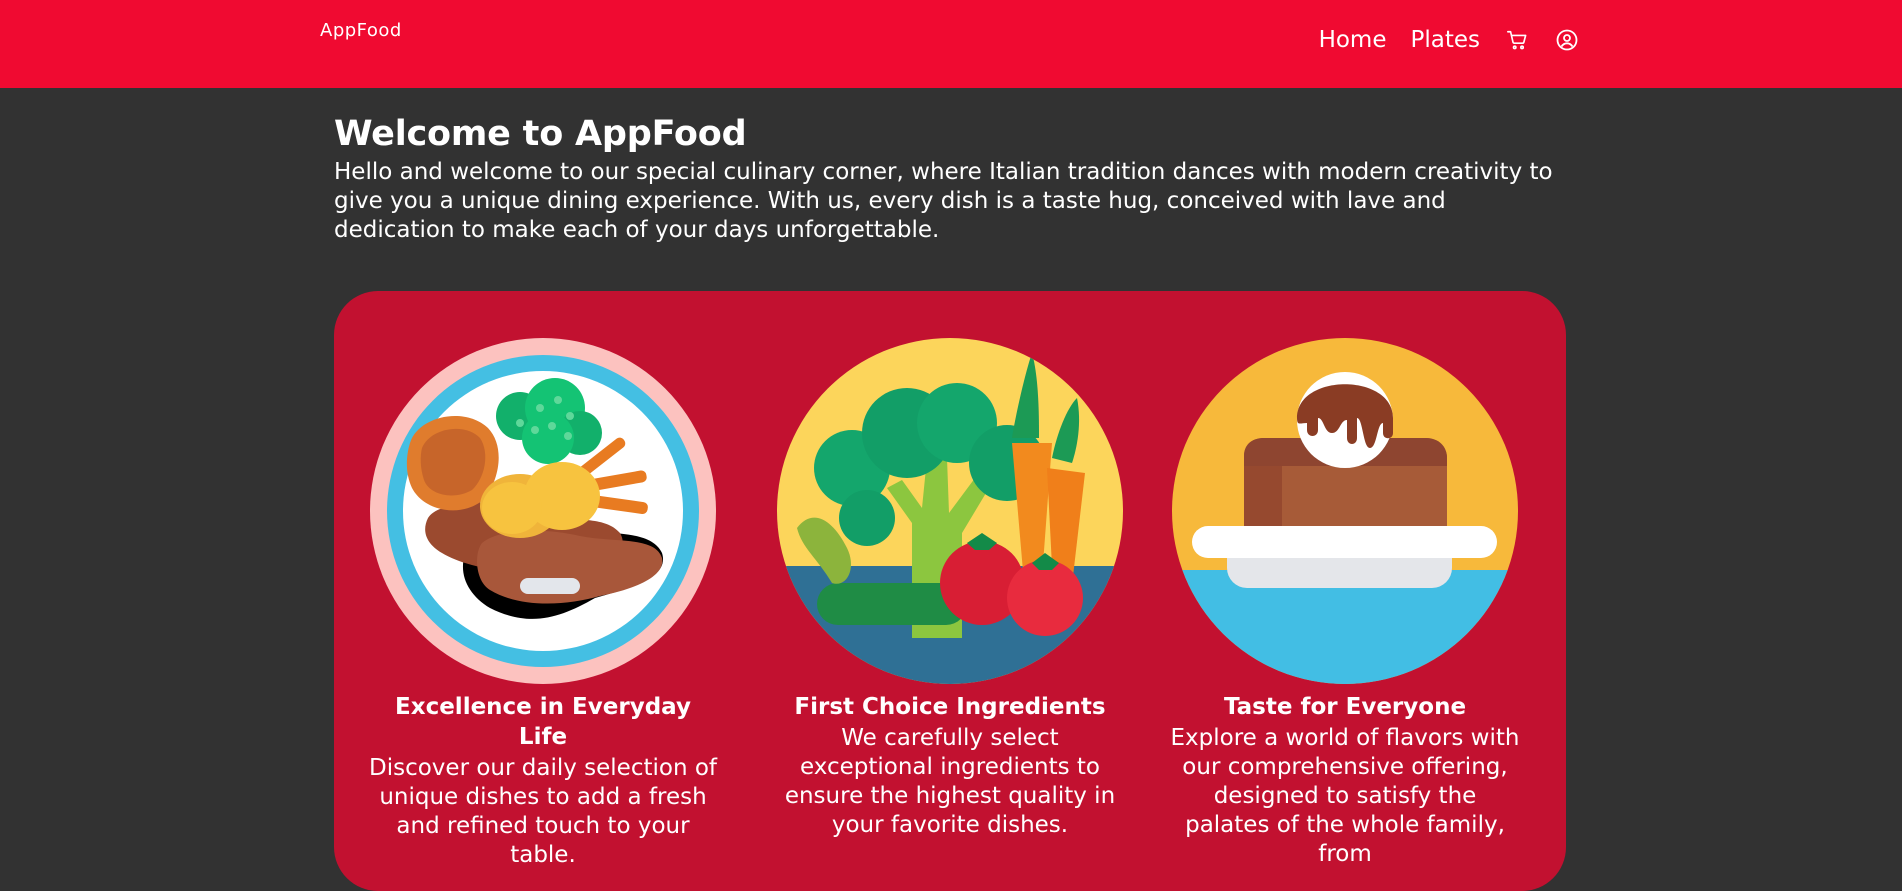 The image size is (1902, 891). What do you see at coordinates (540, 134) in the screenshot?
I see `page-title: Welcome to AppFood` at bounding box center [540, 134].